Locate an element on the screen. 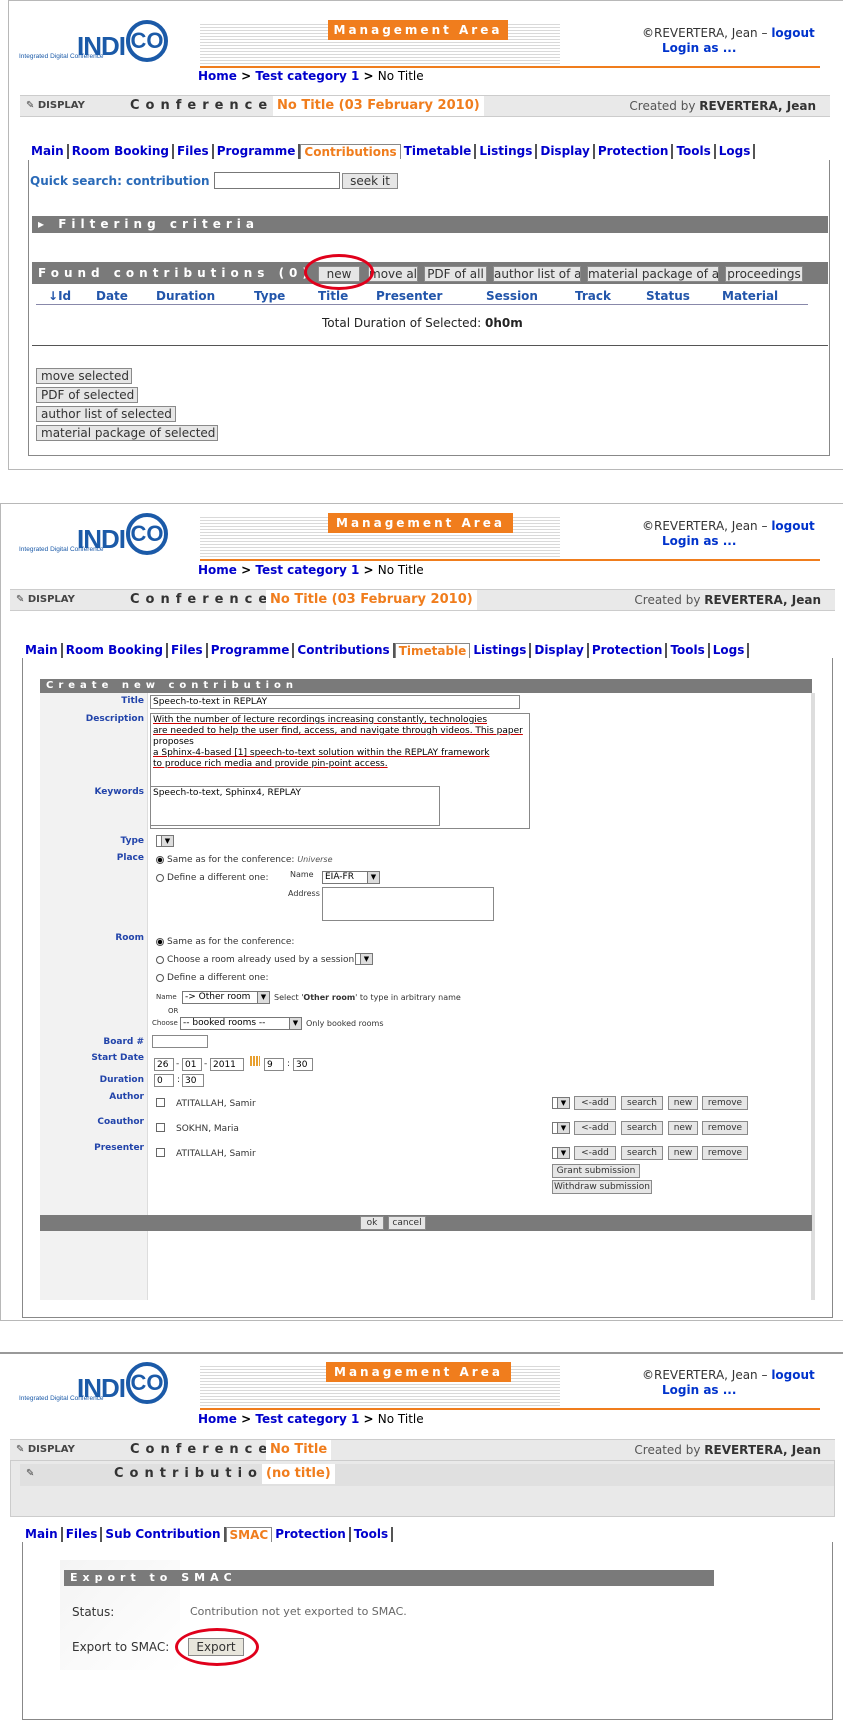 This screenshot has height=1720, width=843. col-status: Status is located at coordinates (668, 296).